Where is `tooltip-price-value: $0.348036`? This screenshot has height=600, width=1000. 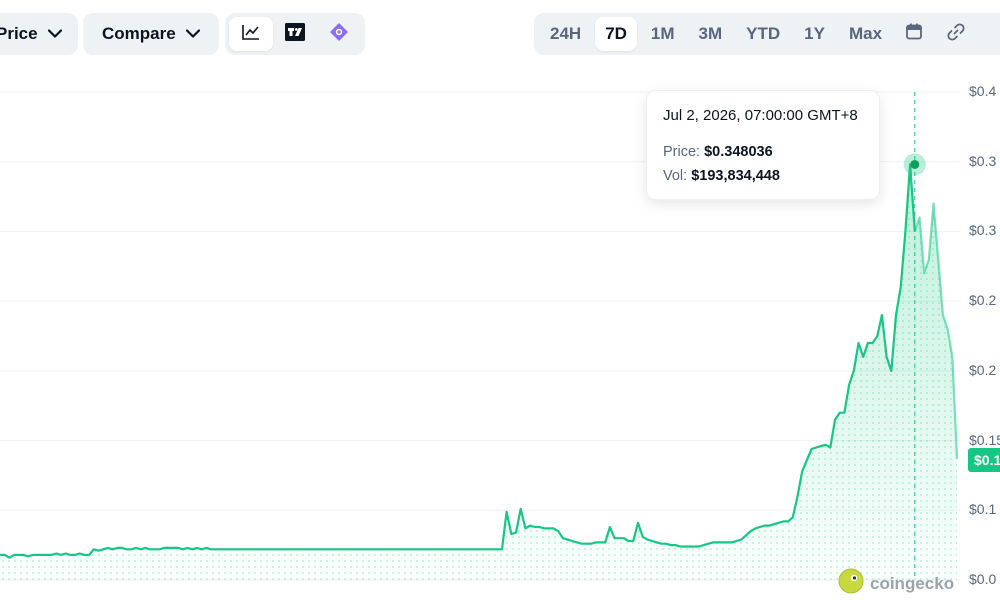
tooltip-price-value: $0.348036 is located at coordinates (738, 152).